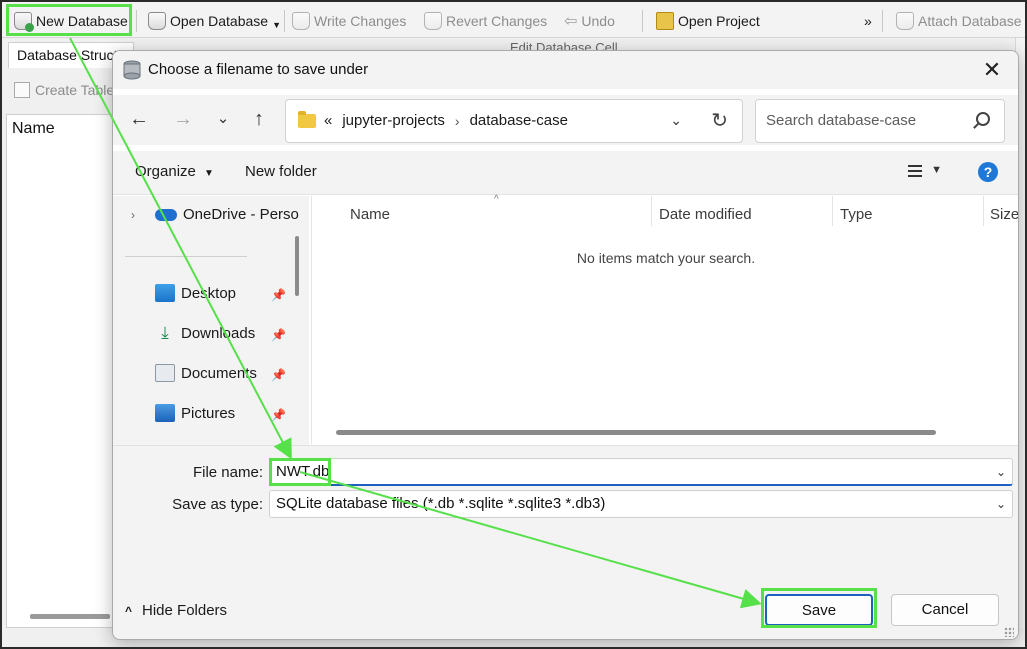 The height and width of the screenshot is (649, 1027). Describe the element at coordinates (970, 21) in the screenshot. I see `attach-database-label: Attach Database` at that location.